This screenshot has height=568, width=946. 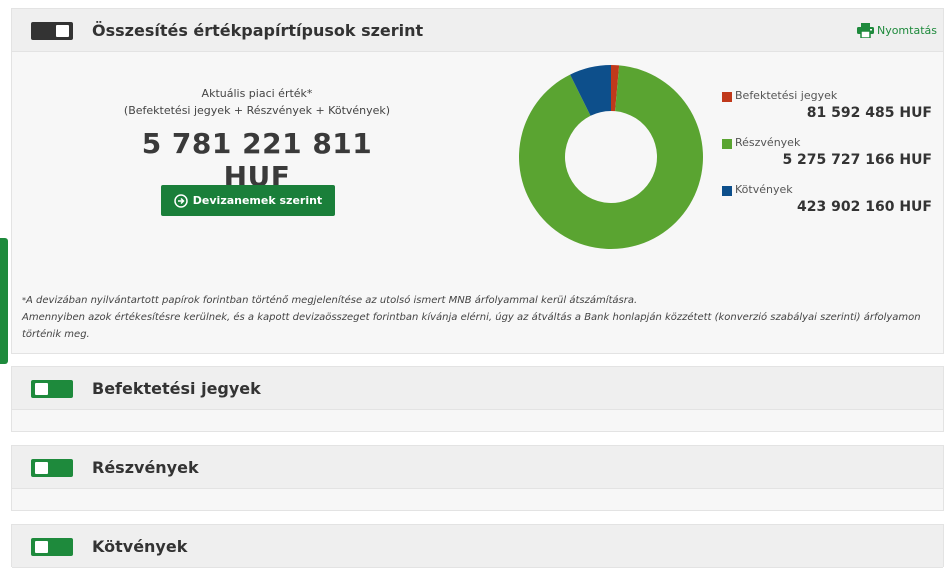 I want to click on legend-item: Befektetési jegyek 81 592 485 HUF, so click(x=827, y=112).